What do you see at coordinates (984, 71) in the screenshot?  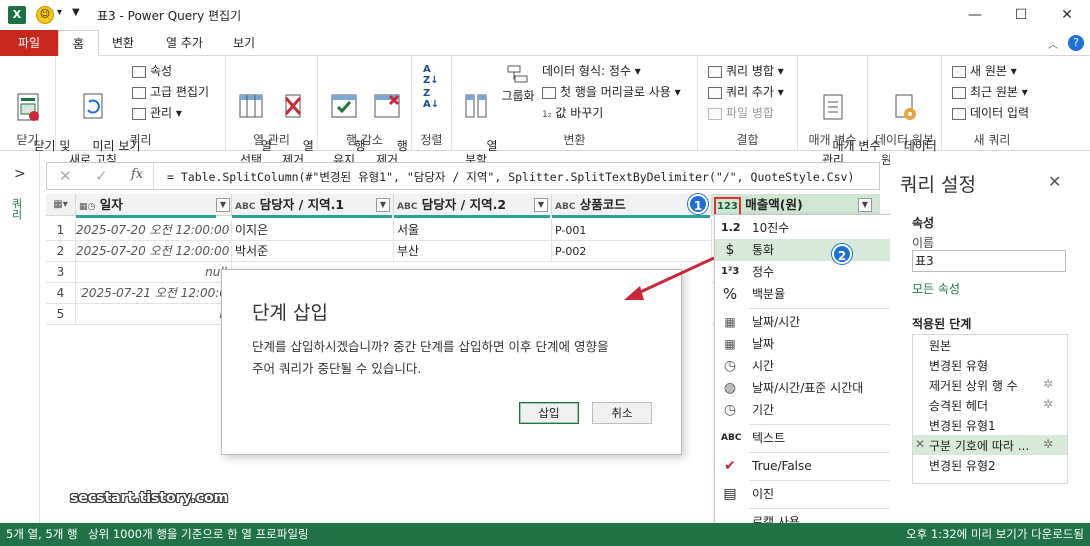 I see `new-source-button: 새 원본 ▾` at bounding box center [984, 71].